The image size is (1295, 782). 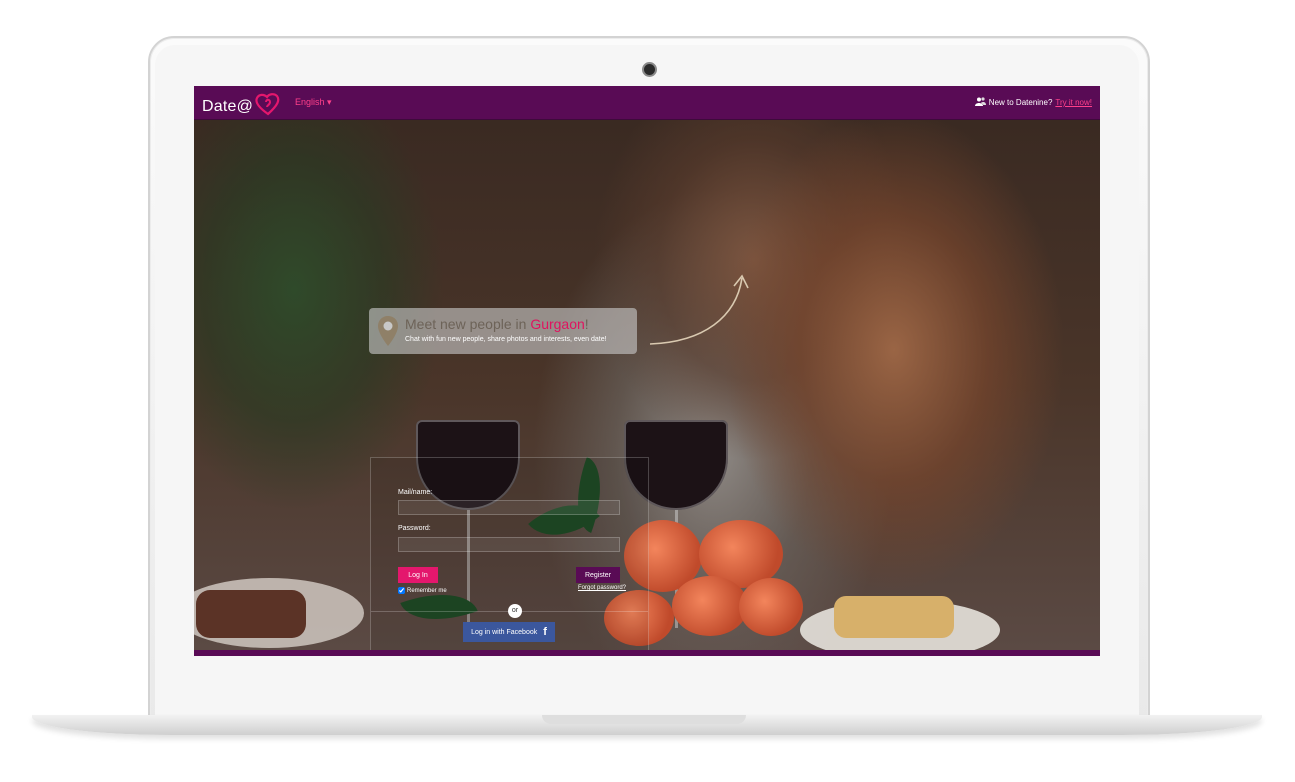 I want to click on facebook-login-button: Log in with Facebook f, so click(x=509, y=632).